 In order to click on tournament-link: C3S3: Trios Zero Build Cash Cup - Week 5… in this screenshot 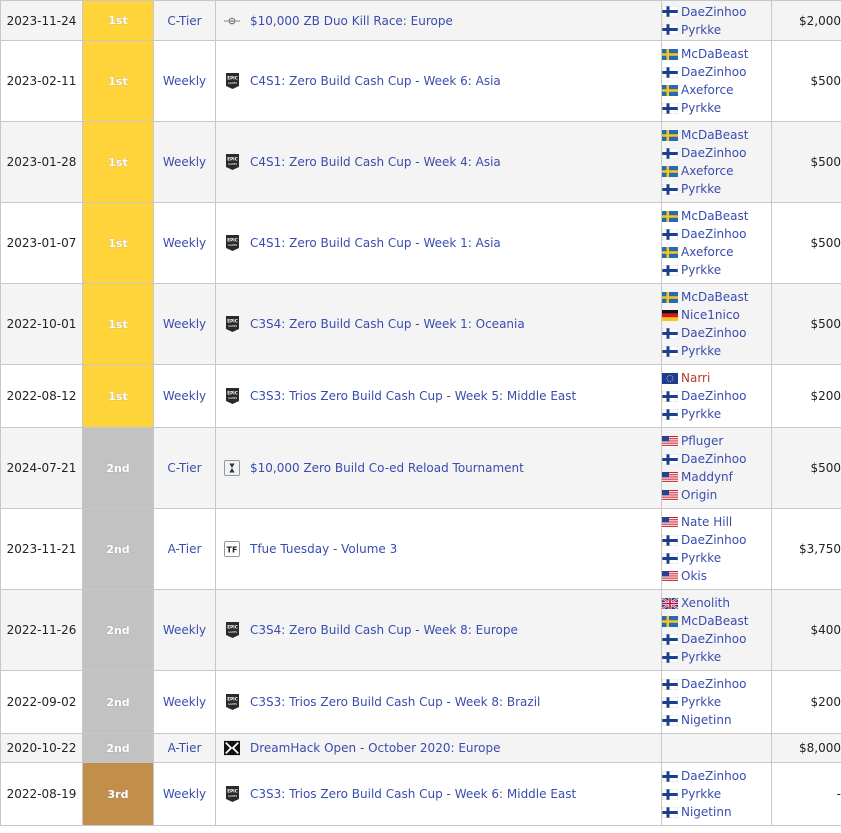, I will do `click(413, 396)`.